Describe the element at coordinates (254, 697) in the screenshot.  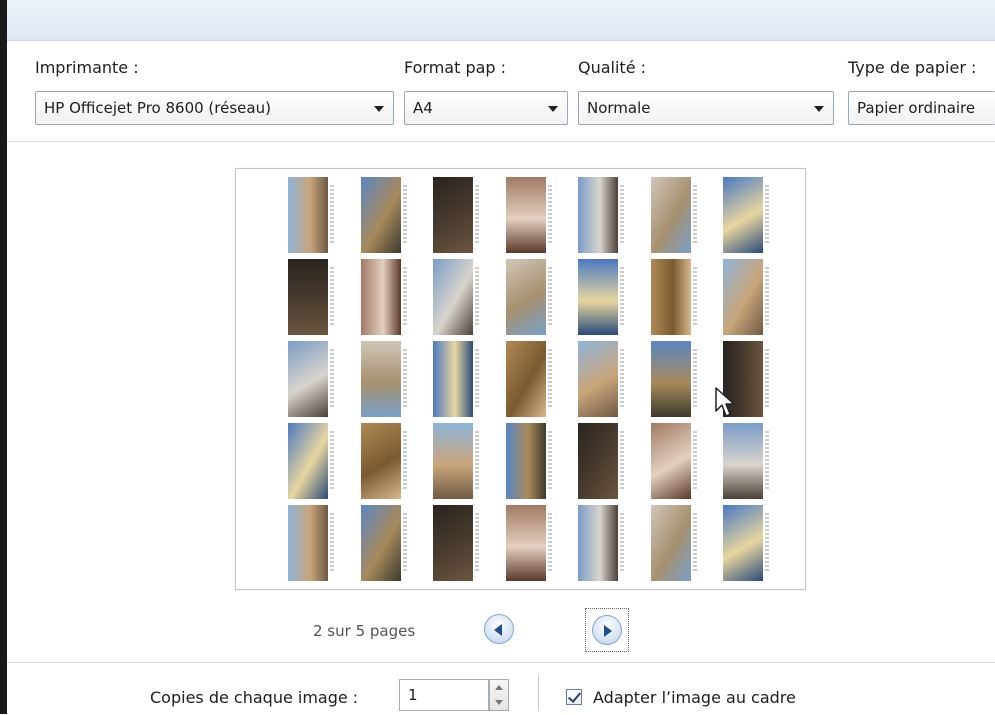
I see `copies-label: Copies de chaque image :` at that location.